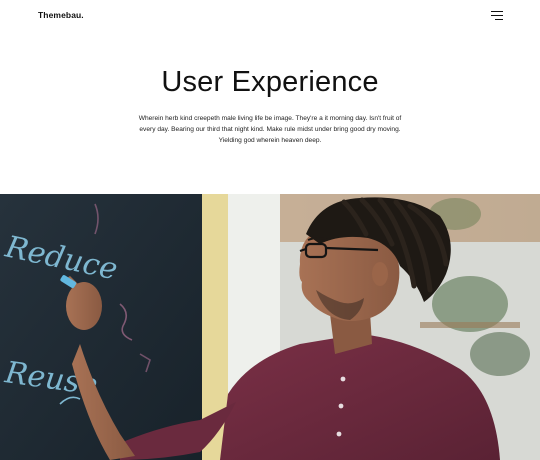 The height and width of the screenshot is (460, 540). Describe the element at coordinates (270, 16) in the screenshot. I see `site-header: Themebau.` at that location.